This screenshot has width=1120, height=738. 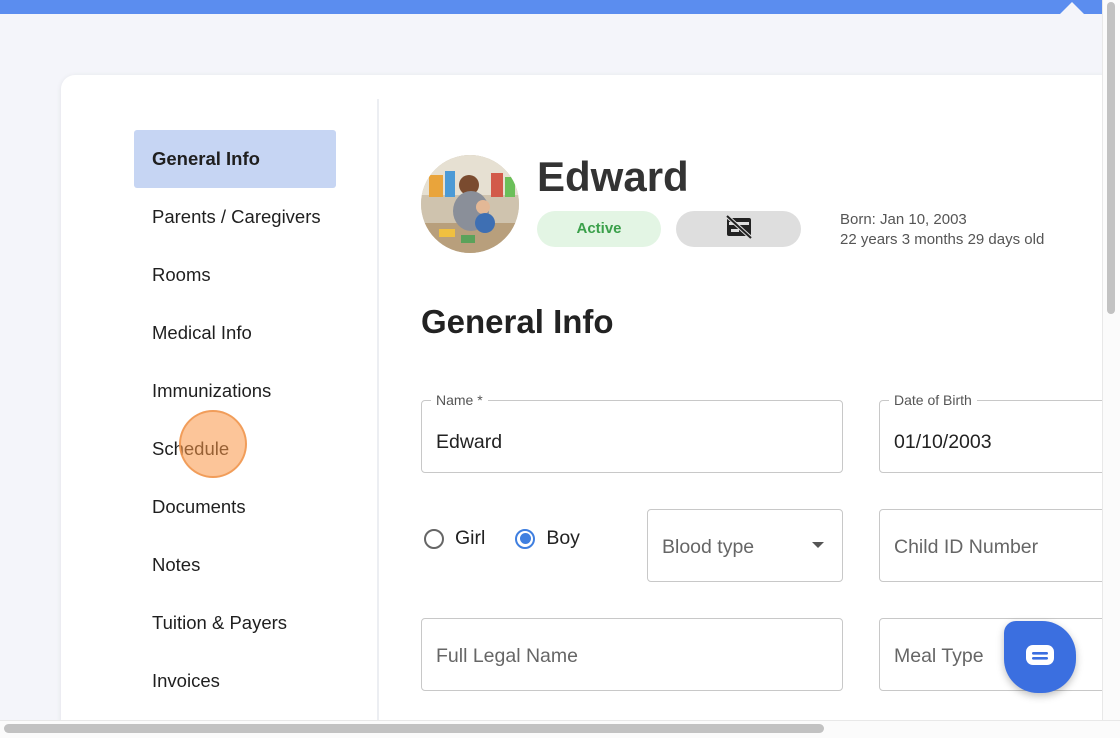 I want to click on date-of-birth-field: Date of Birth 01/10/2003, so click(x=999, y=432).